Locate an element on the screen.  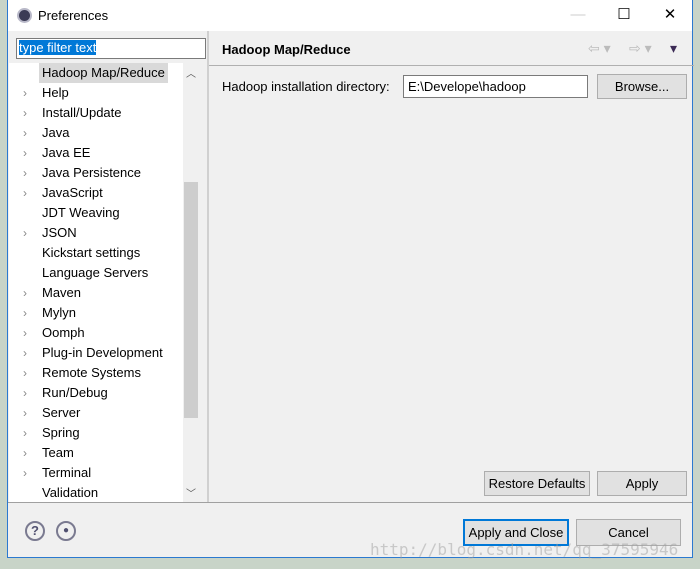
tree-item-label: Run/Debug is located at coordinates (75, 392).